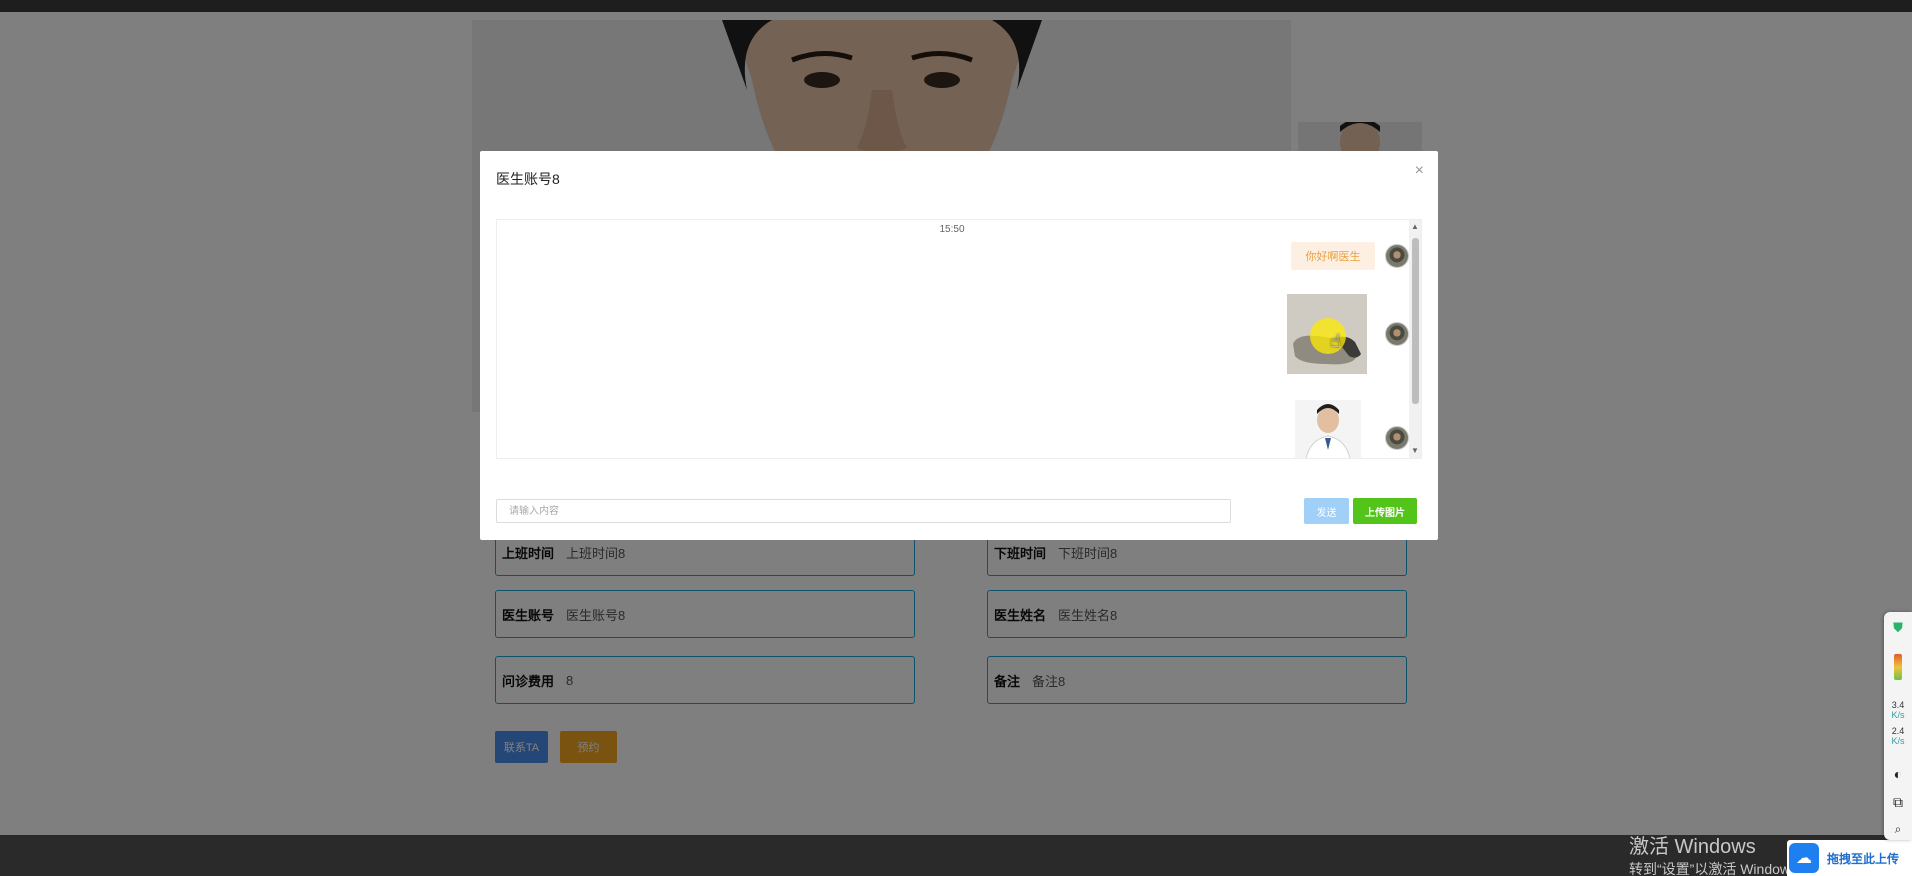  What do you see at coordinates (1898, 774) in the screenshot?
I see `theme-toggle-icon: ◐` at bounding box center [1898, 774].